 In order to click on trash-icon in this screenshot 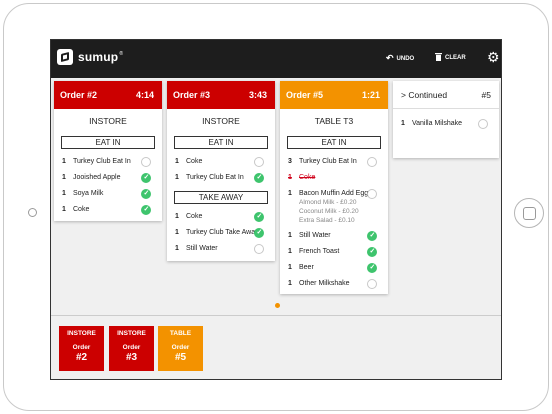, I will do `click(438, 58)`.